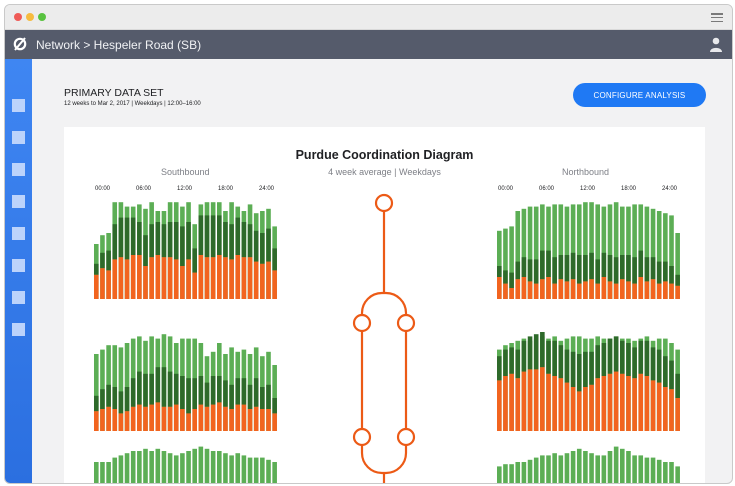 The height and width of the screenshot is (486, 735). Describe the element at coordinates (18, 17) in the screenshot. I see `close-window-button` at that location.